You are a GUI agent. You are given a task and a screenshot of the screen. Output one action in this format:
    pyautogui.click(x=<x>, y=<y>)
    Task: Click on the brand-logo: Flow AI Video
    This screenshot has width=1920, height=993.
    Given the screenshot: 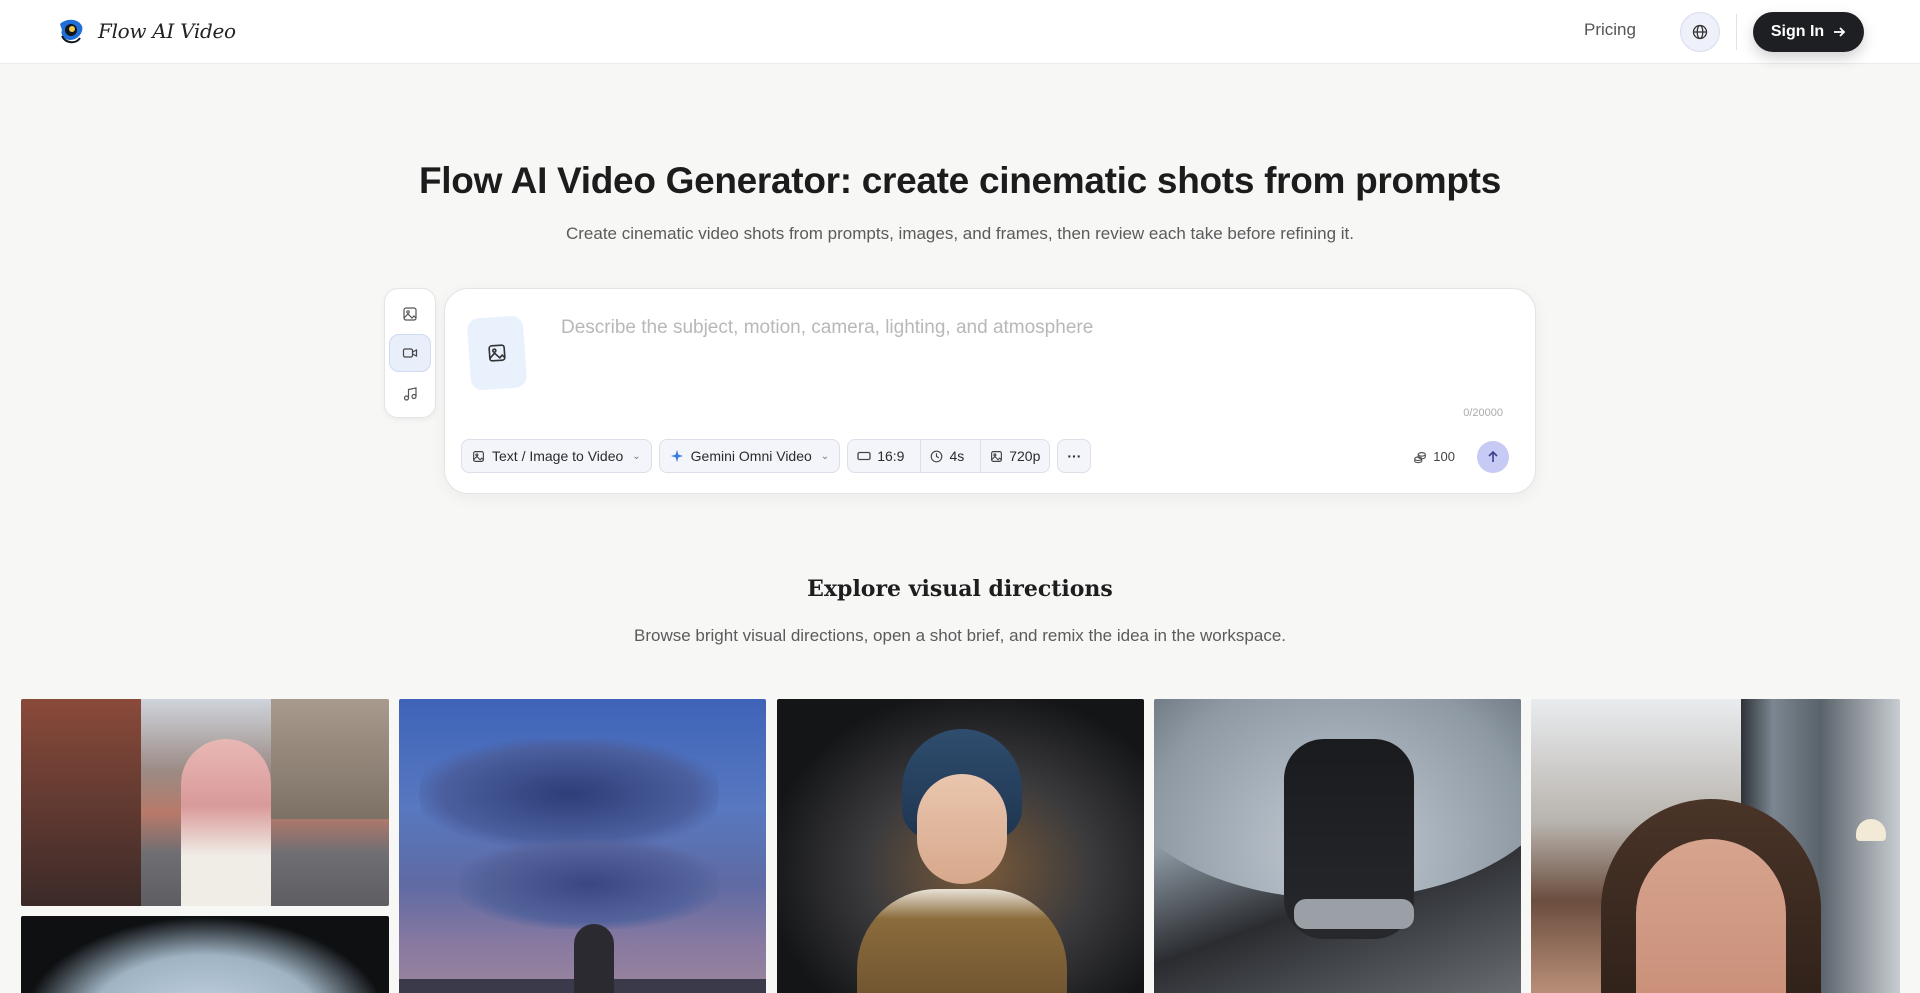 What is the action you would take?
    pyautogui.click(x=146, y=31)
    